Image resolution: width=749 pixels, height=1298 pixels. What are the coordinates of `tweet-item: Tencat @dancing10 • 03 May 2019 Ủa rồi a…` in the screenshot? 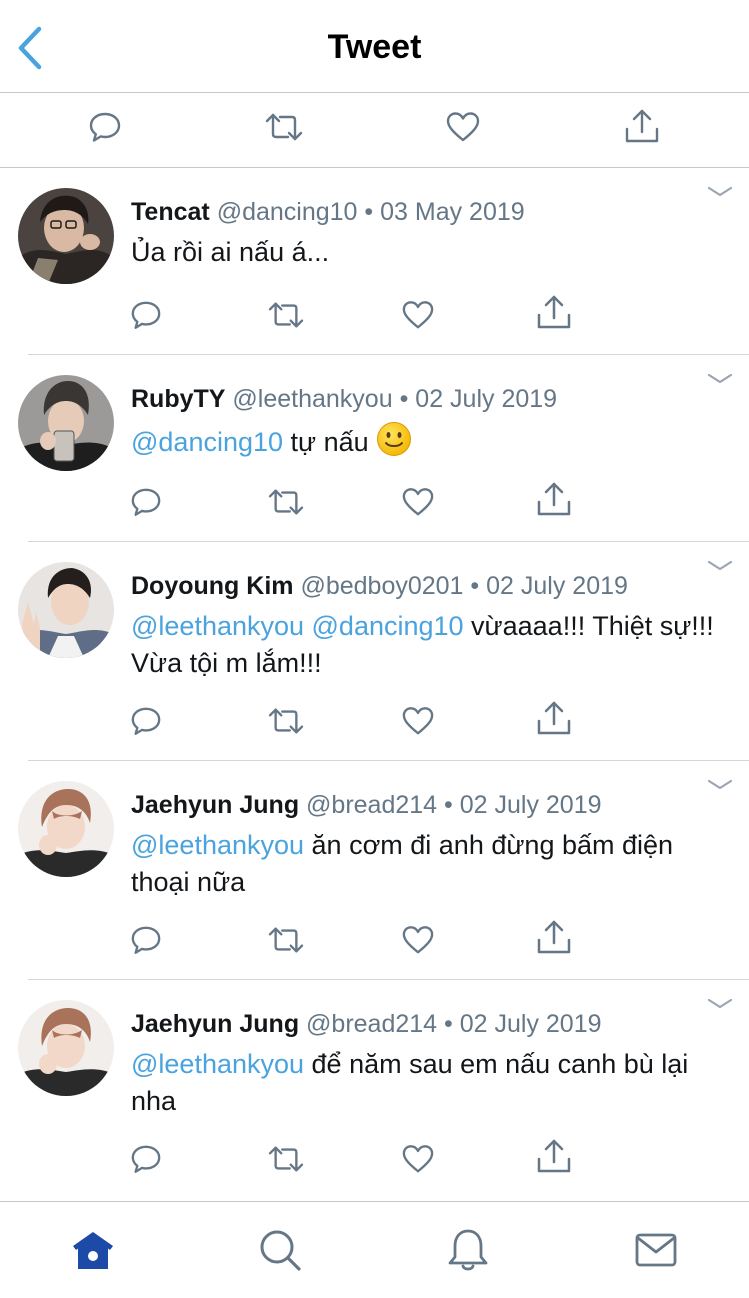 It's located at (374, 261).